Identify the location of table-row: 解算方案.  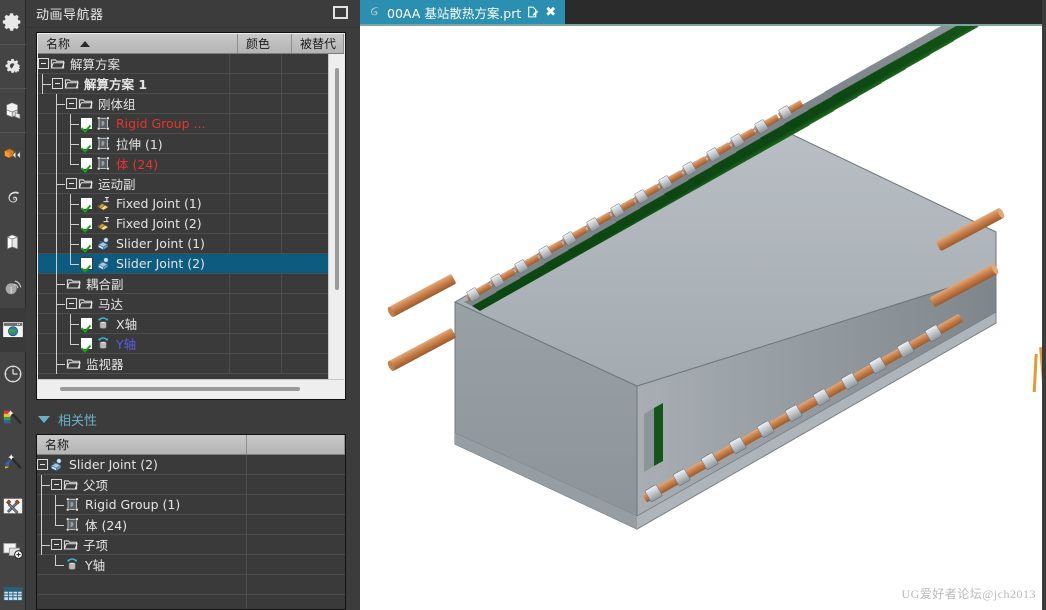
(185, 64).